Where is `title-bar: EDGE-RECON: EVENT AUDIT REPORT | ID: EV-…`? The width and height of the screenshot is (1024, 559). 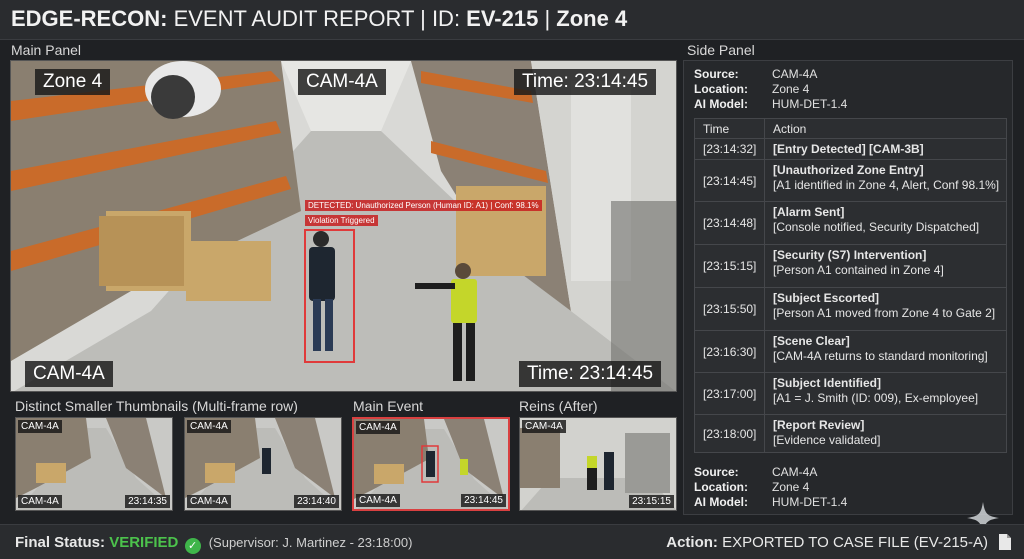 title-bar: EDGE-RECON: EVENT AUDIT REPORT | ID: EV-… is located at coordinates (512, 20).